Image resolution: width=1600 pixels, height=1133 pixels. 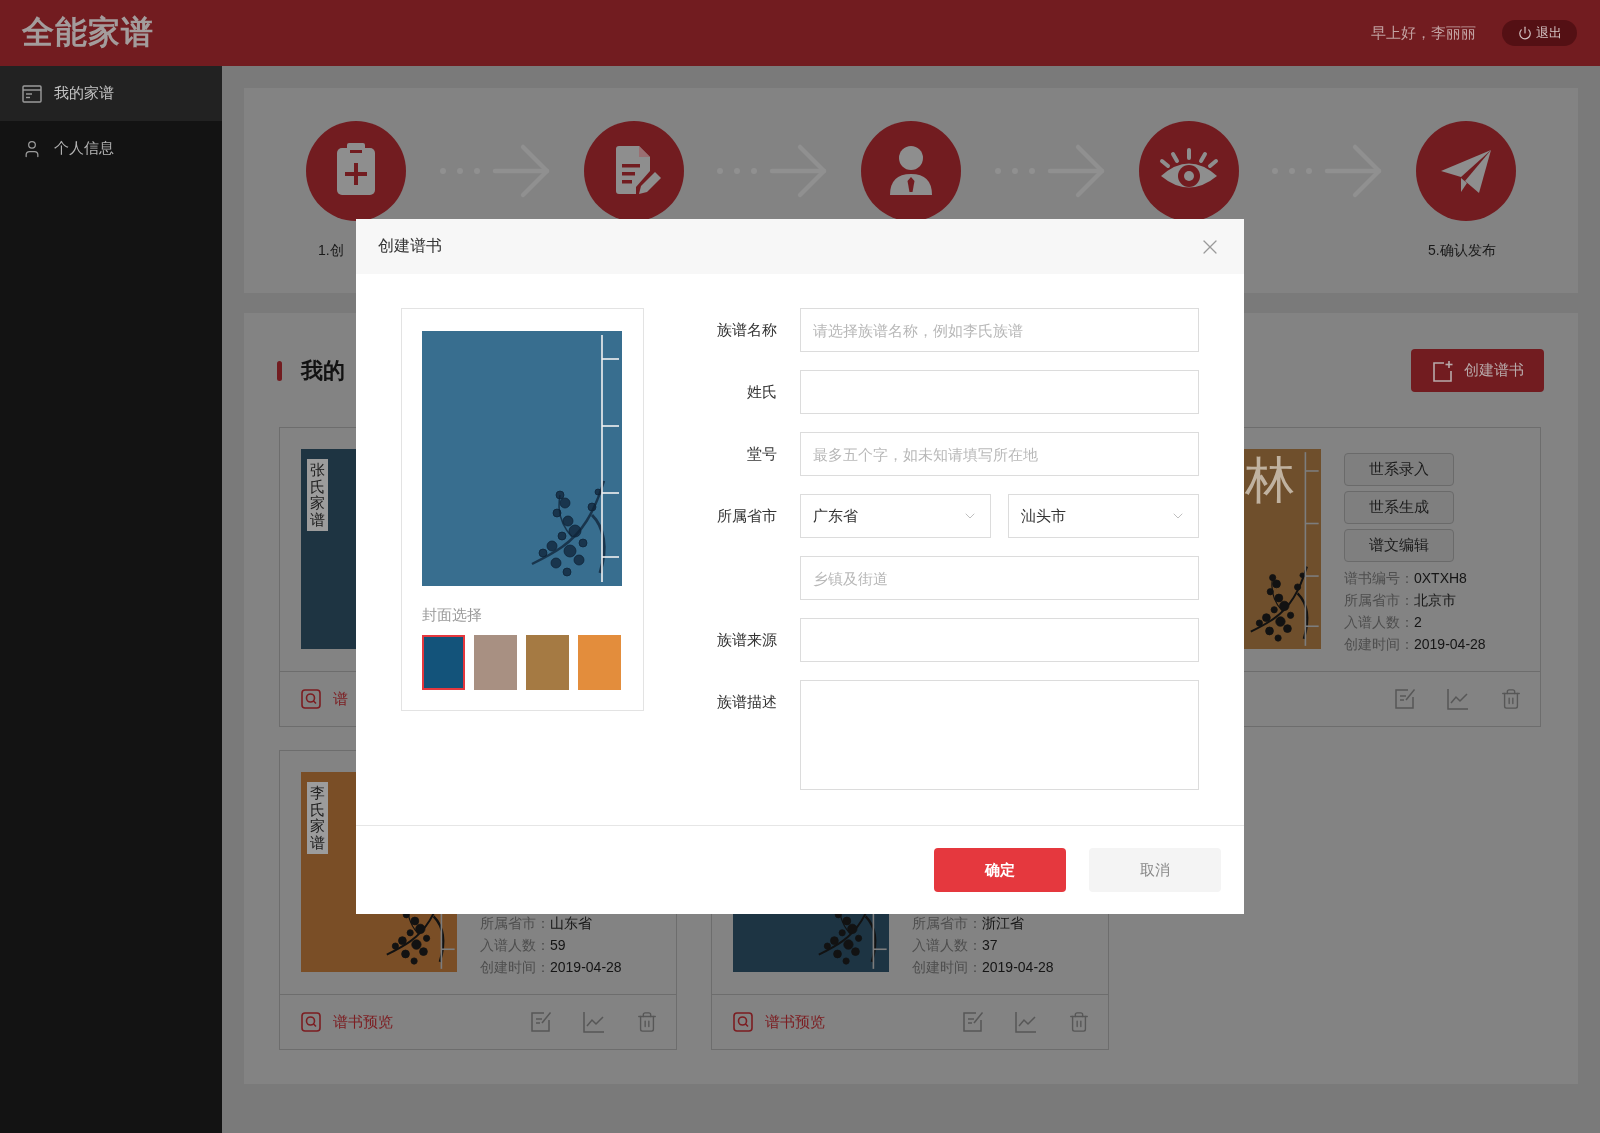 What do you see at coordinates (911, 171) in the screenshot?
I see `person-tie-icon` at bounding box center [911, 171].